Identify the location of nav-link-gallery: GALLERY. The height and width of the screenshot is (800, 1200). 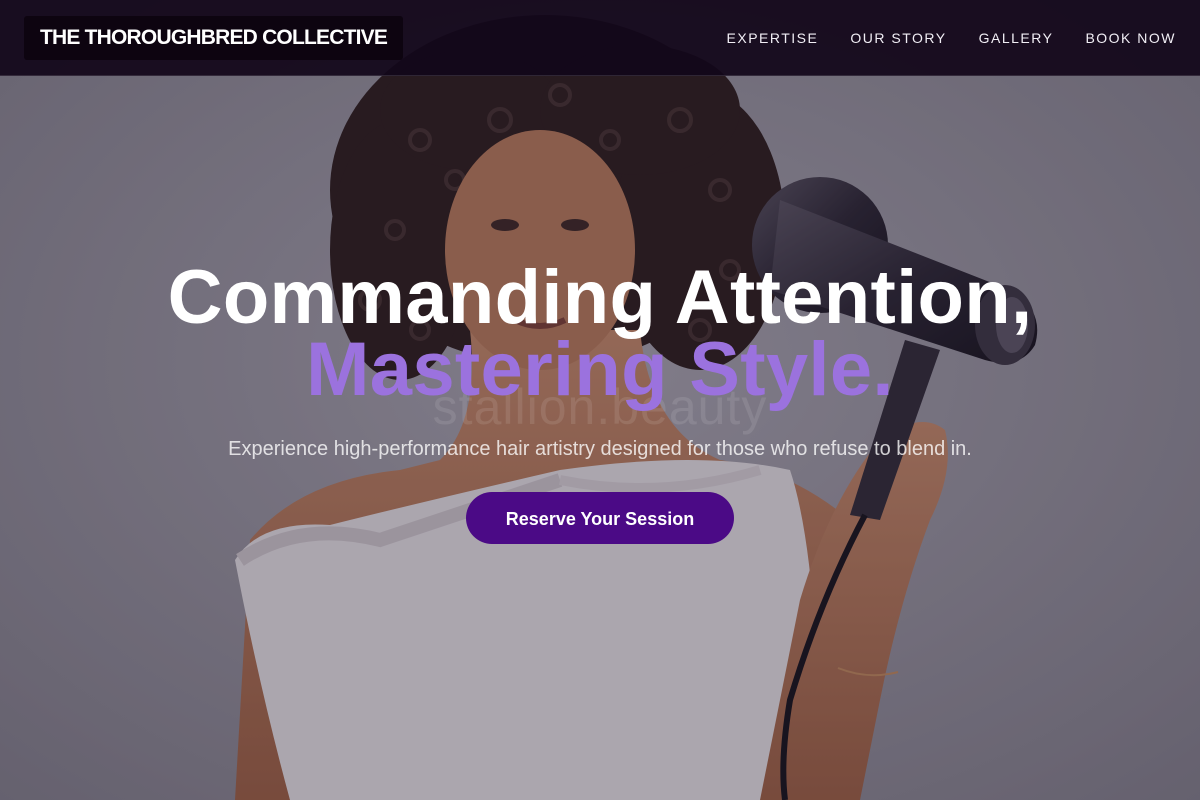
(1016, 38).